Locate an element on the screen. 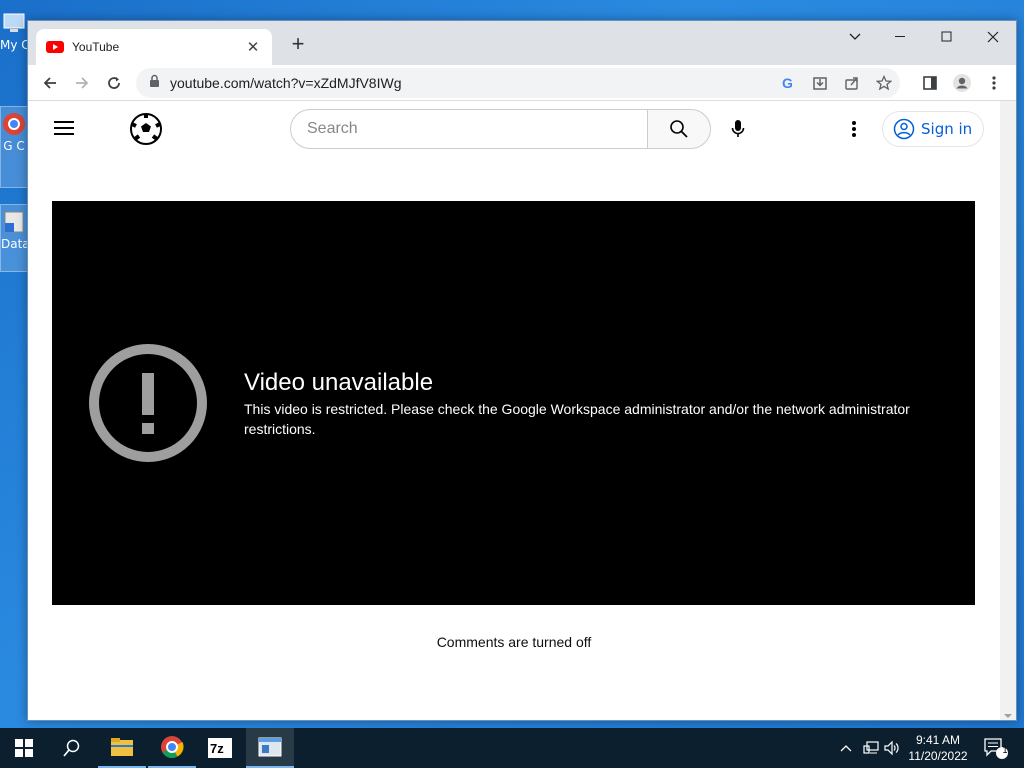 This screenshot has height=768, width=1024. taskbar: 7z 9:41 AM 11/20/2022 1 is located at coordinates (512, 748).